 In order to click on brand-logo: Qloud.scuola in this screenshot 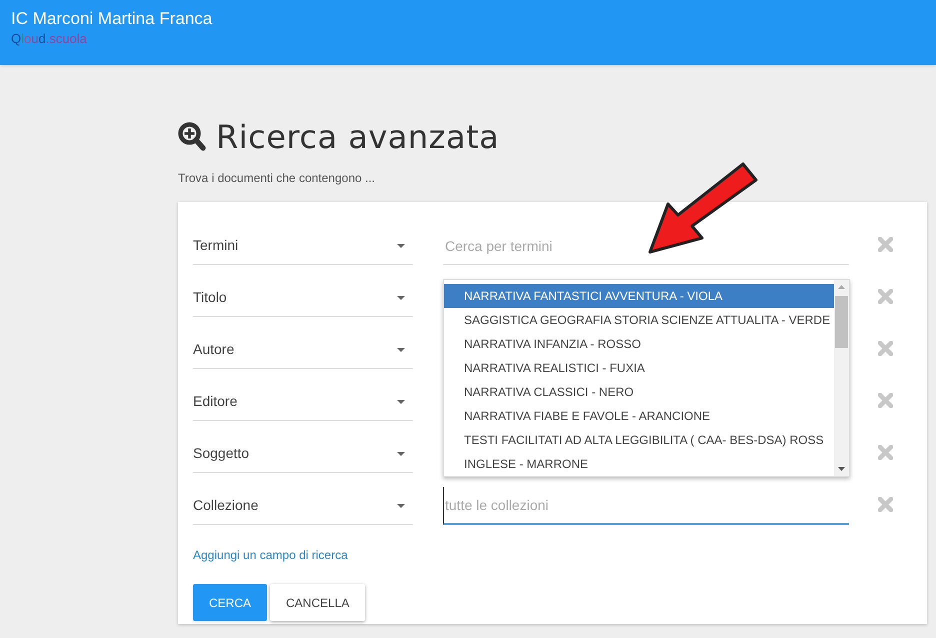, I will do `click(49, 39)`.